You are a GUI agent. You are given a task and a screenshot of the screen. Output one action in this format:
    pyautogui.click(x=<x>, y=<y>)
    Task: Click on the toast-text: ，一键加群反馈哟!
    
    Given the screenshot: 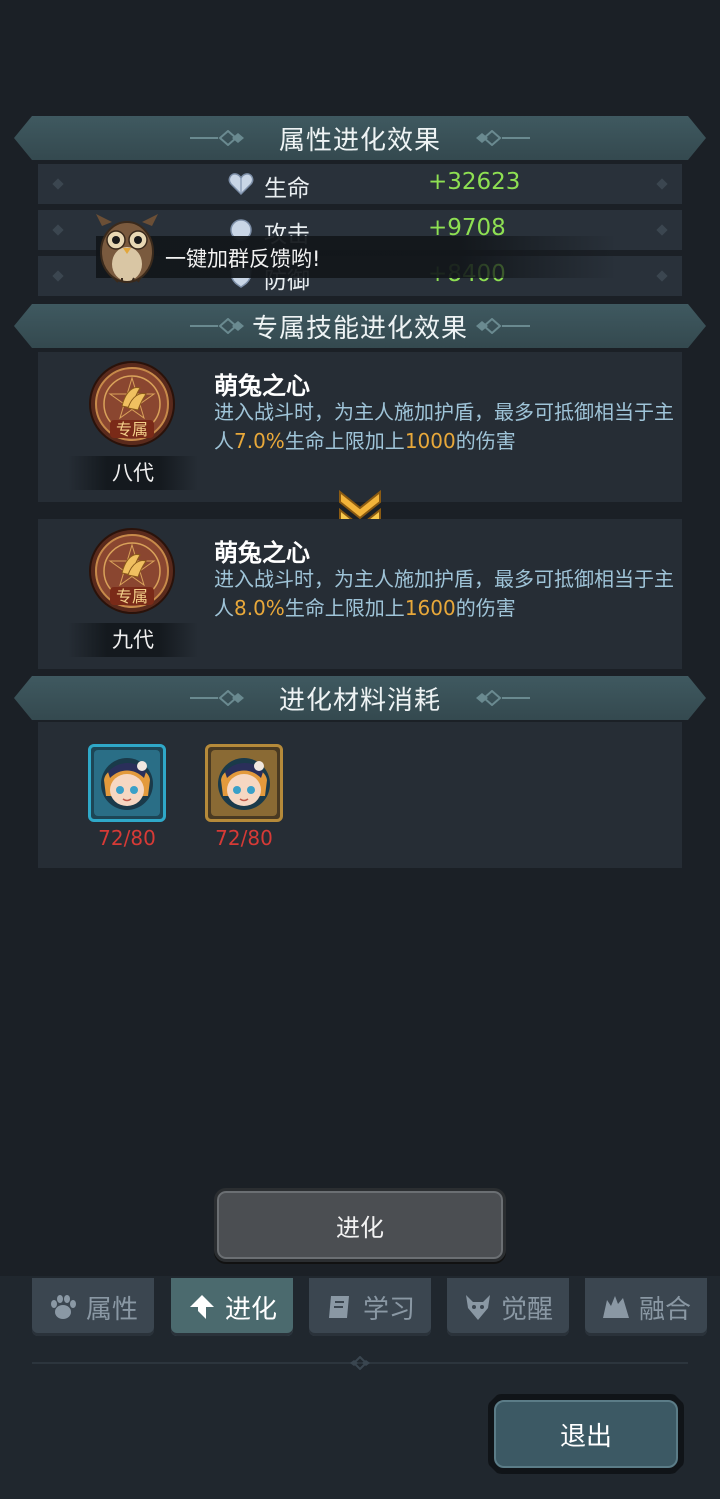 What is the action you would take?
    pyautogui.click(x=232, y=259)
    